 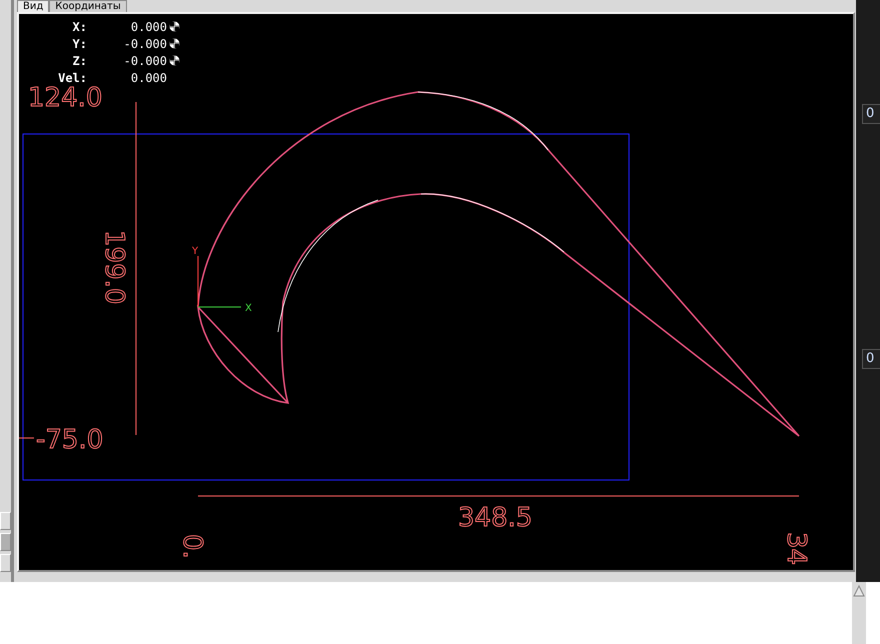 What do you see at coordinates (195, 251) in the screenshot?
I see `axis-label: Y` at bounding box center [195, 251].